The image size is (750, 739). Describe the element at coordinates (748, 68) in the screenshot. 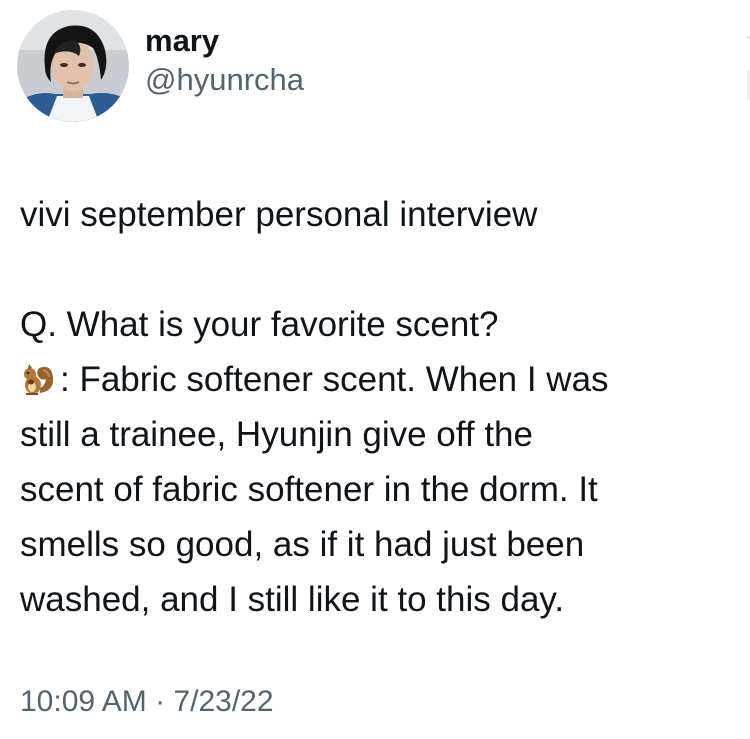

I see `edge-divider` at that location.